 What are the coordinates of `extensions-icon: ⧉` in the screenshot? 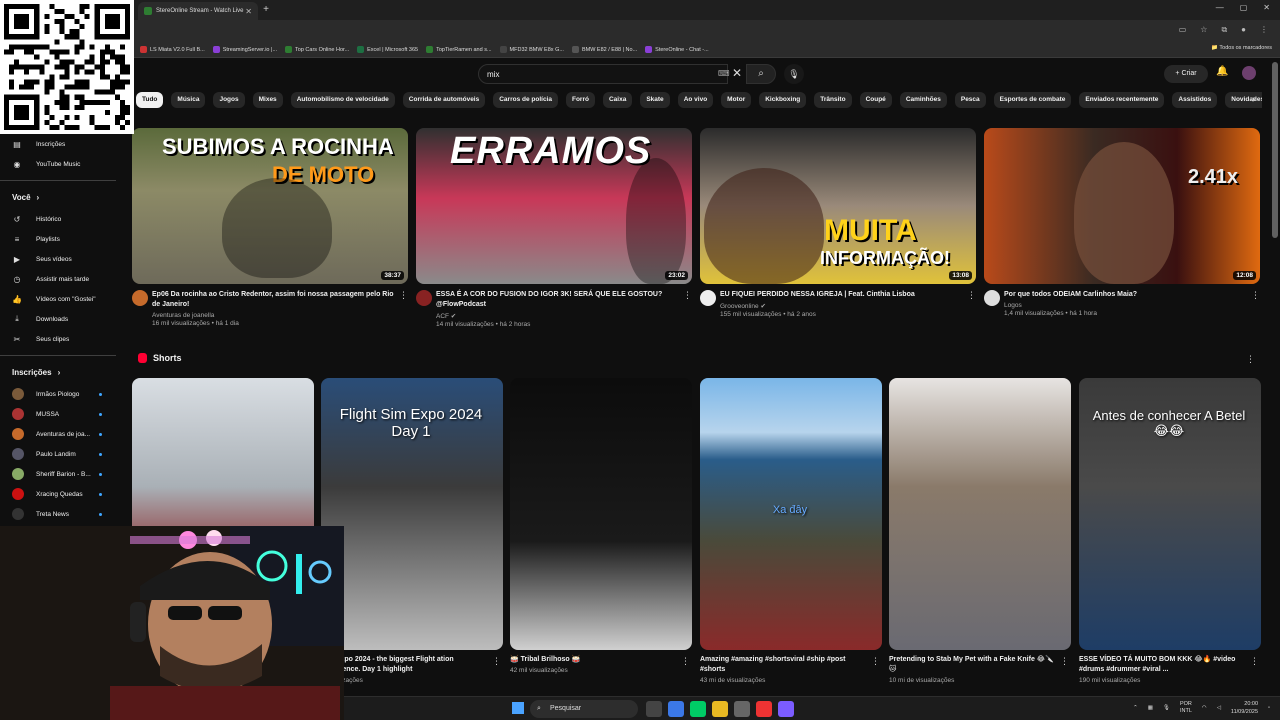 It's located at (1224, 30).